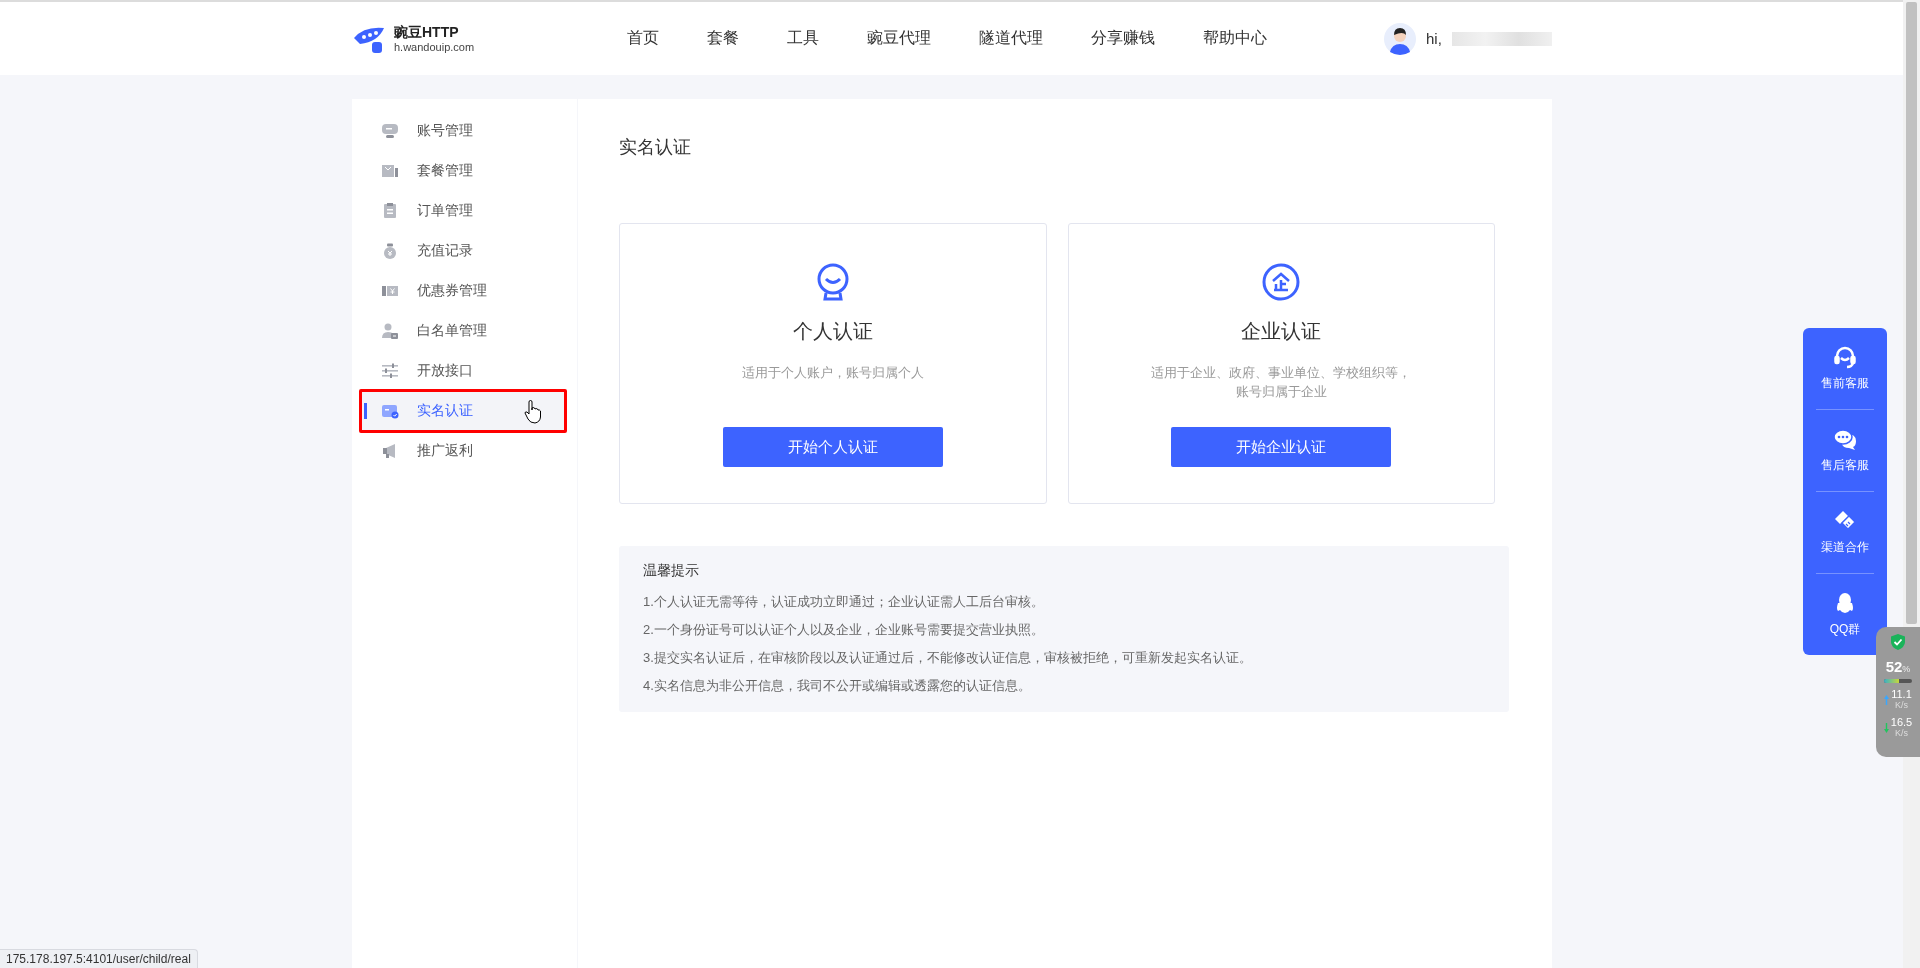  Describe the element at coordinates (844, 602) in the screenshot. I see `tip-text: 1.个人认证无需等待，认证成功立即通过；企业认证需人工后台审核。` at that location.